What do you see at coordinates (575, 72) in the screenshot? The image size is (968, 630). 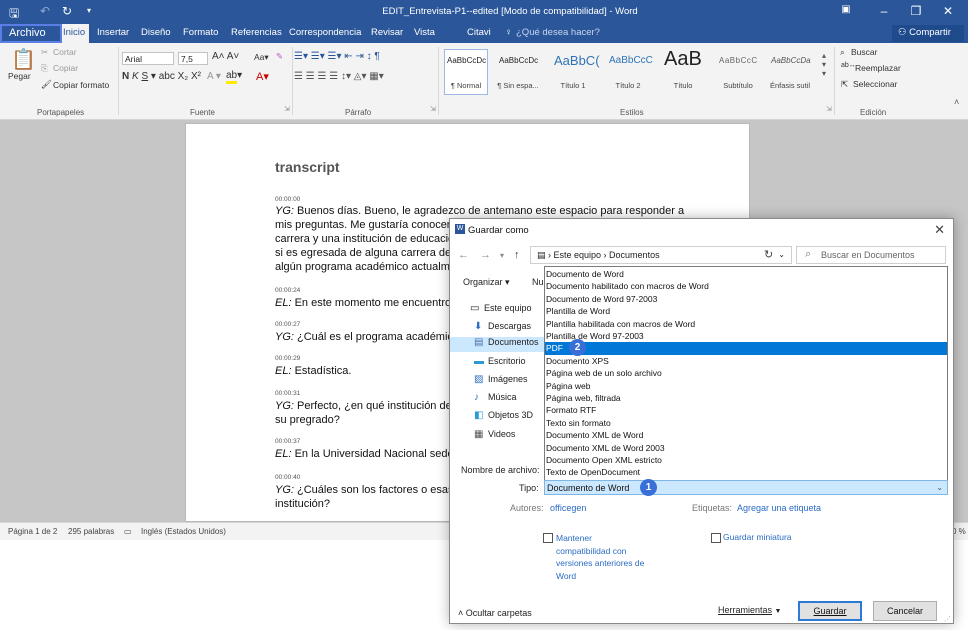 I see `style-heading-1: AaBbC( Título 1` at bounding box center [575, 72].